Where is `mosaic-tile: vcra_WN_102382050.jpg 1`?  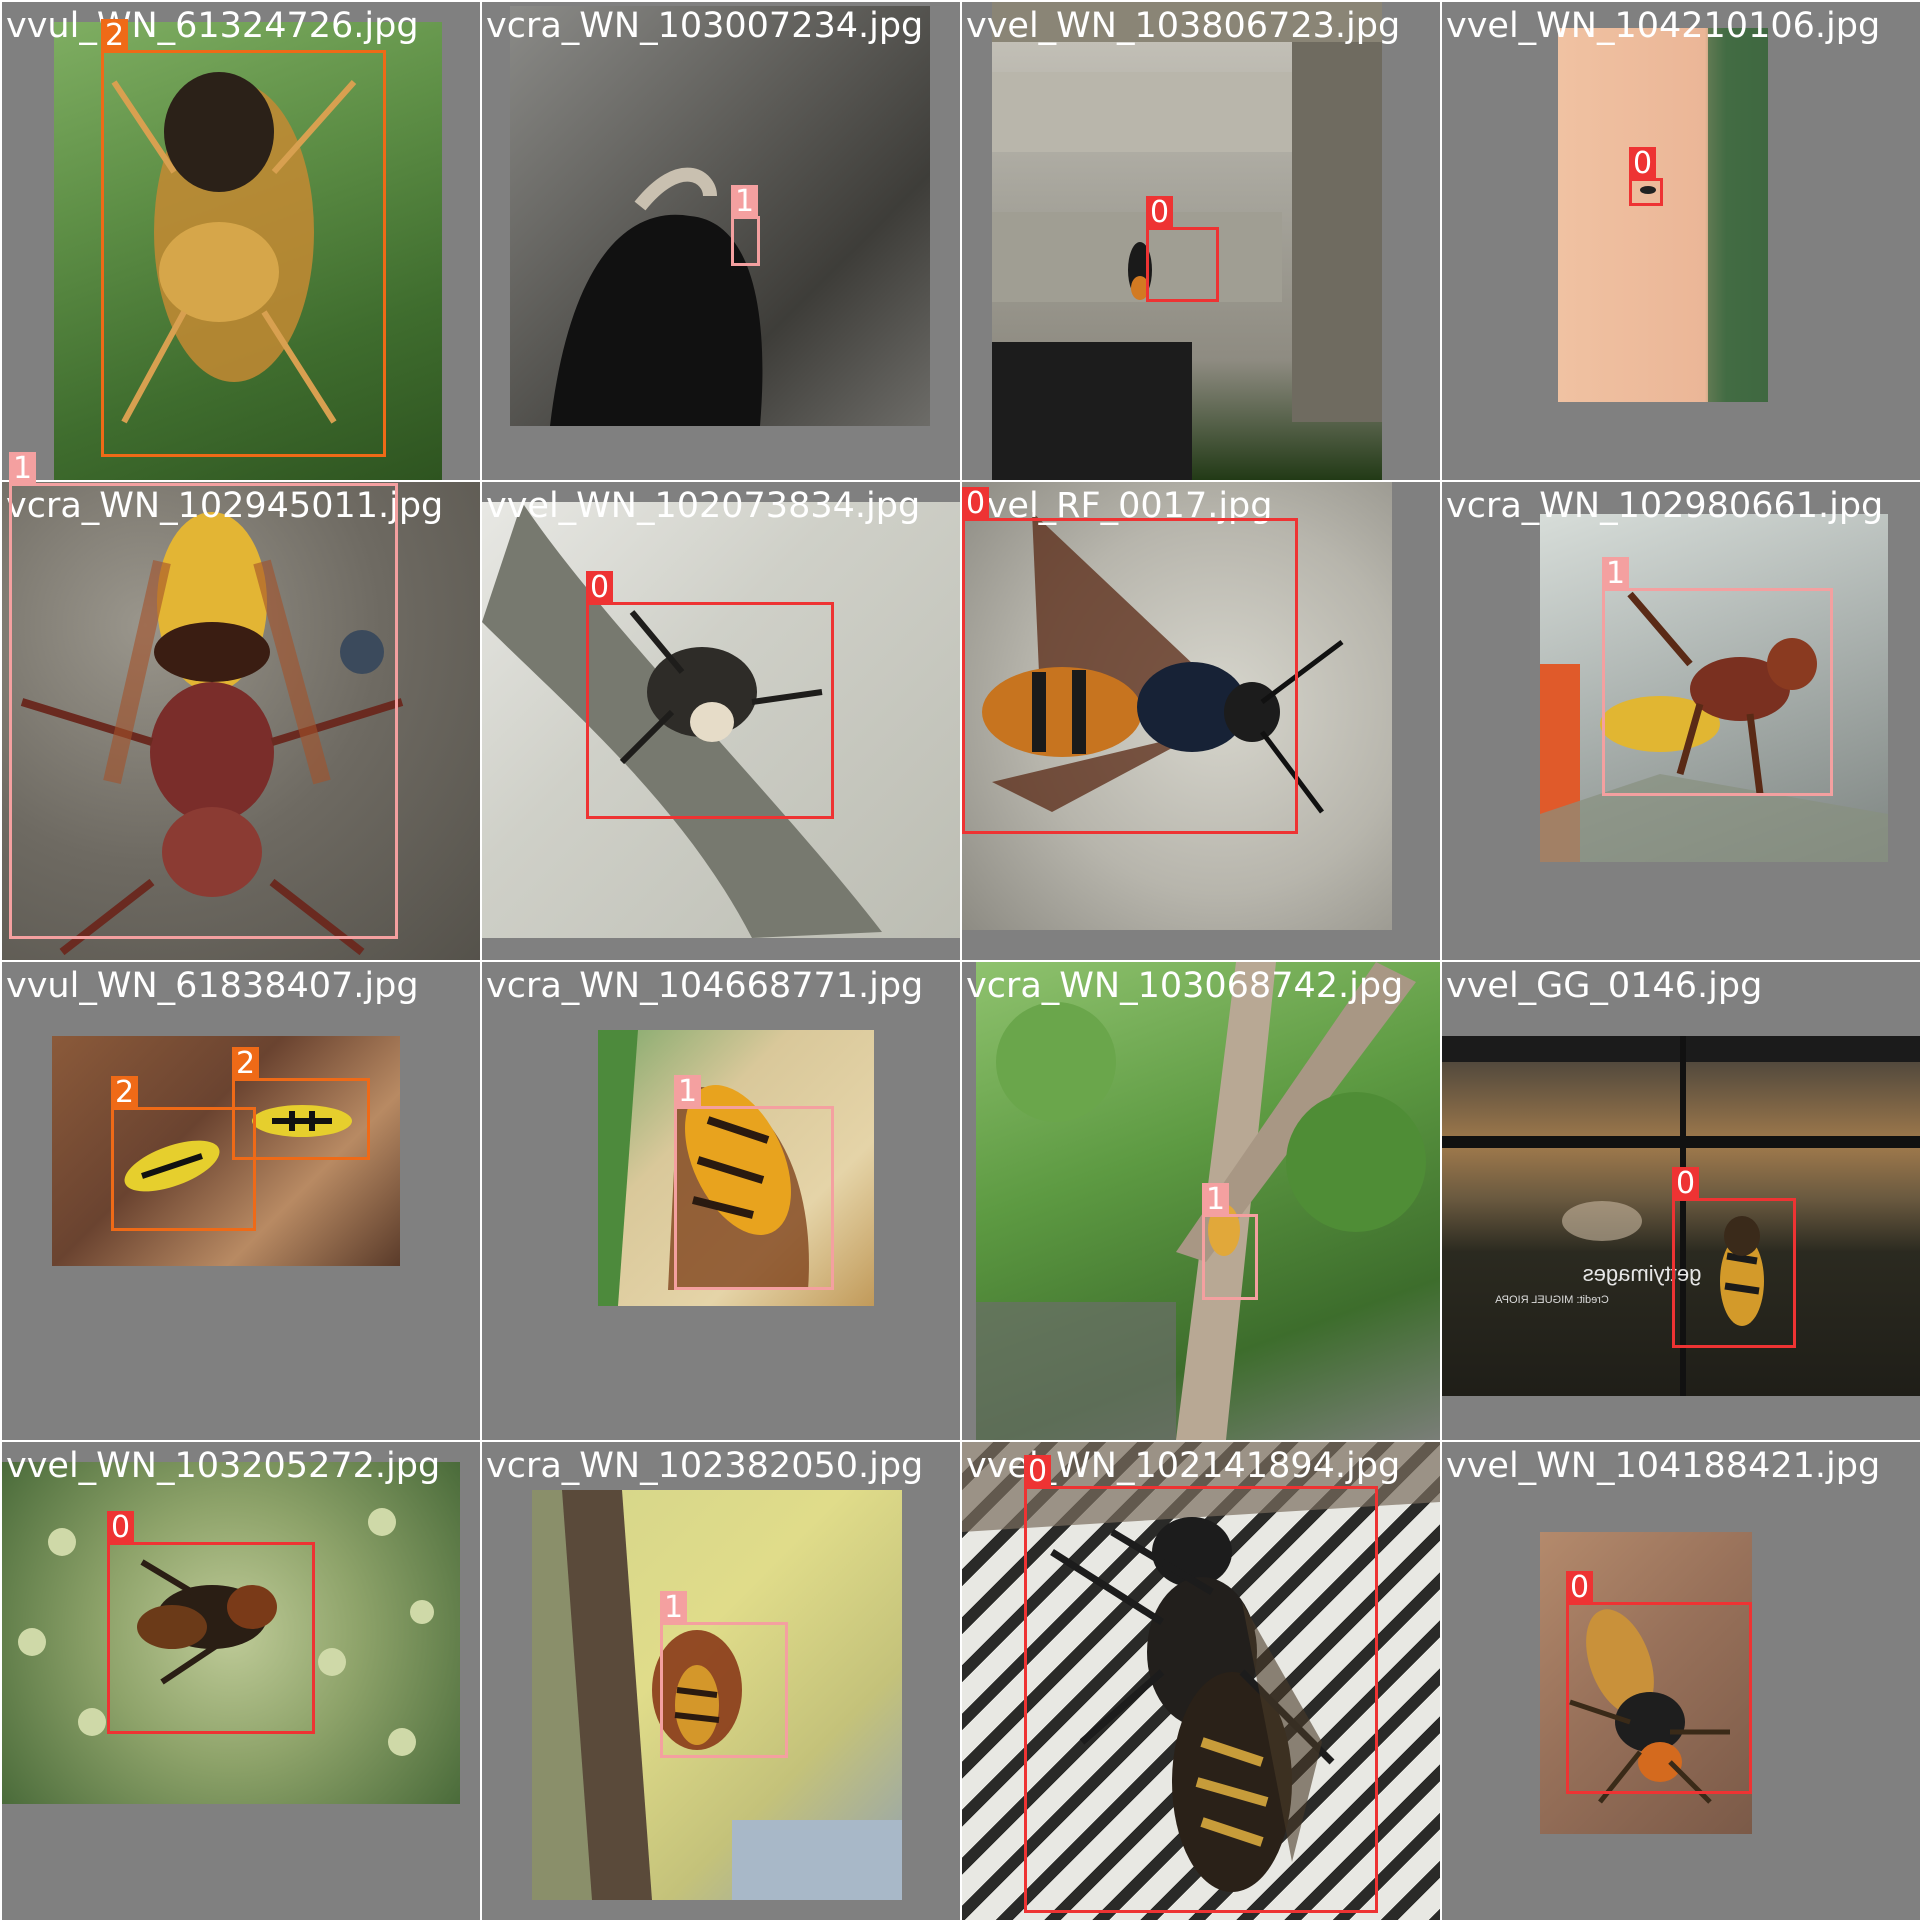 mosaic-tile: vcra_WN_102382050.jpg 1 is located at coordinates (721, 1681).